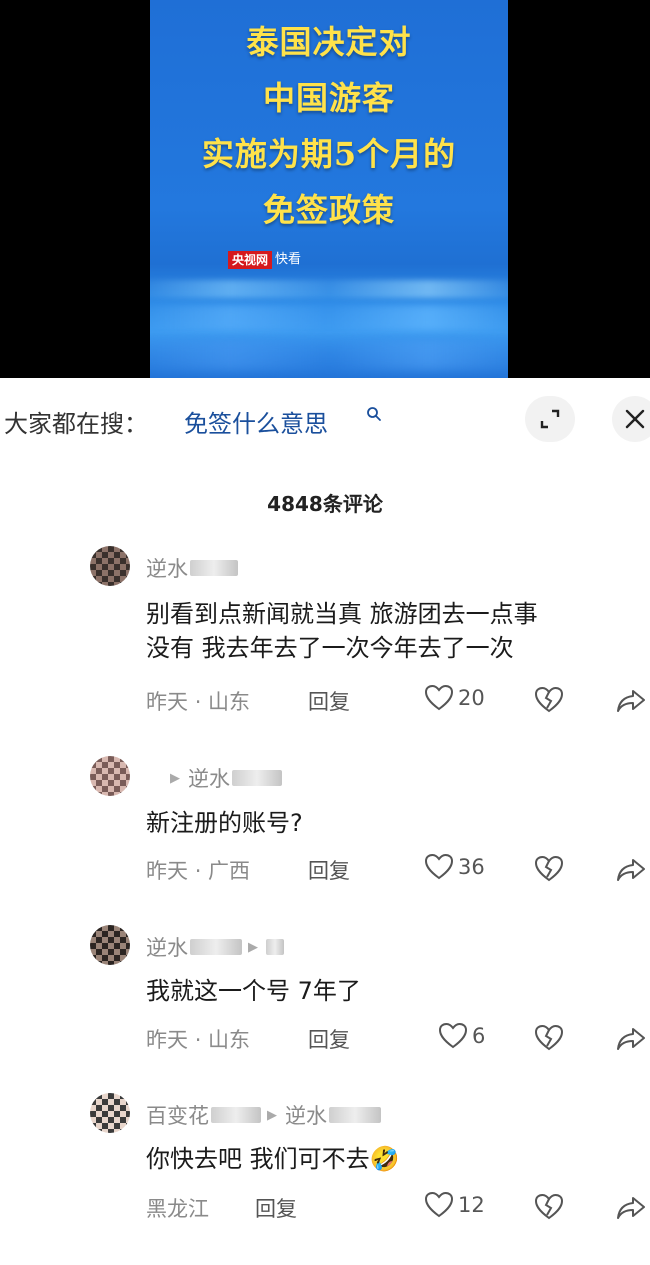 Image resolution: width=650 pixels, height=1265 pixels. What do you see at coordinates (224, 823) in the screenshot?
I see `comment-text-line: 新注册的账号?` at bounding box center [224, 823].